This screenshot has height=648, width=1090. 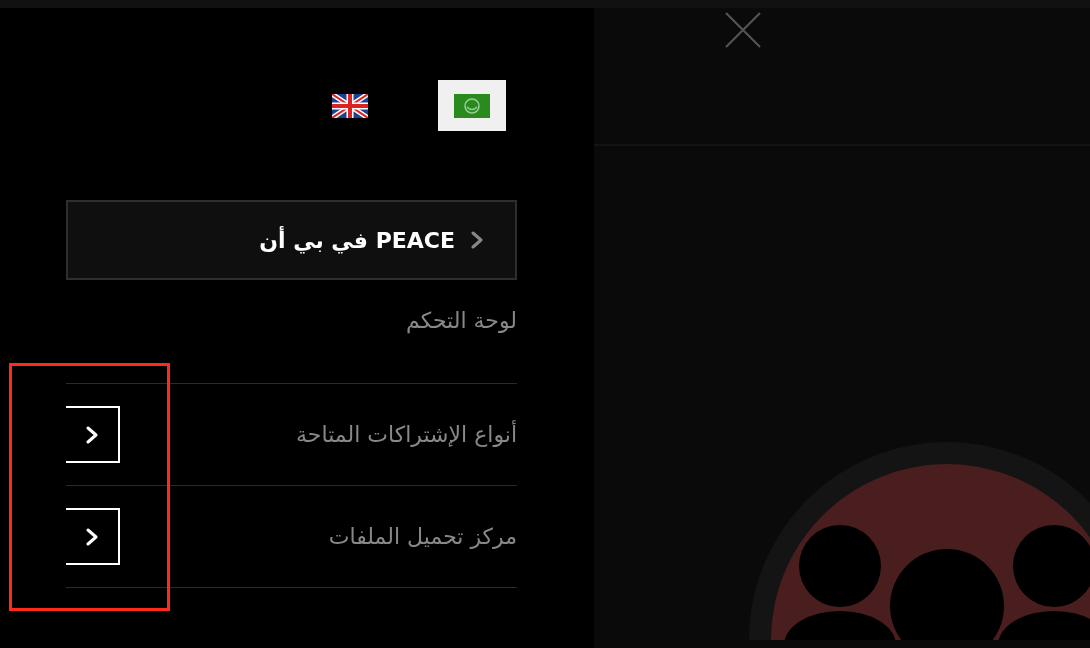 I want to click on uk-flag-icon, so click(x=350, y=105).